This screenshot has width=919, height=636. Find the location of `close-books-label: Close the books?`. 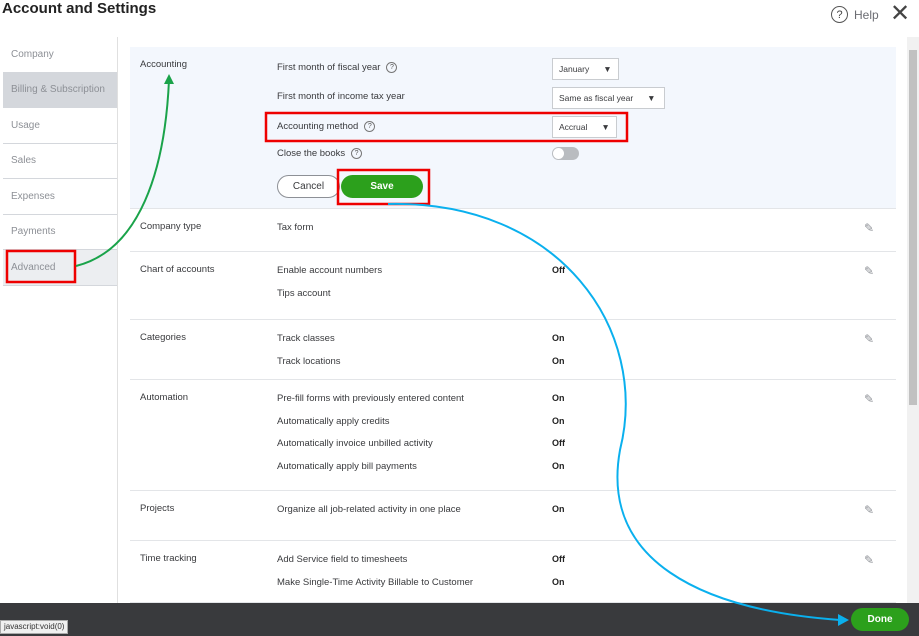

close-books-label: Close the books? is located at coordinates (320, 153).